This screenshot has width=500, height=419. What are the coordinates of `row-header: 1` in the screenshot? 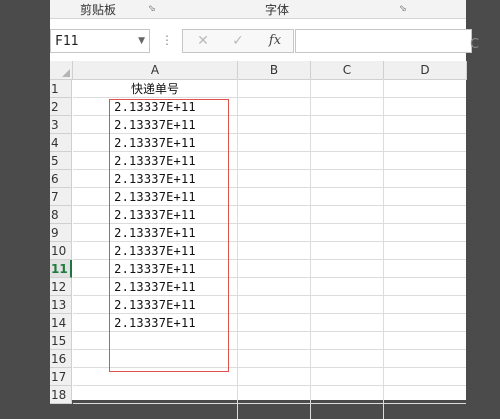 It's located at (61, 89).